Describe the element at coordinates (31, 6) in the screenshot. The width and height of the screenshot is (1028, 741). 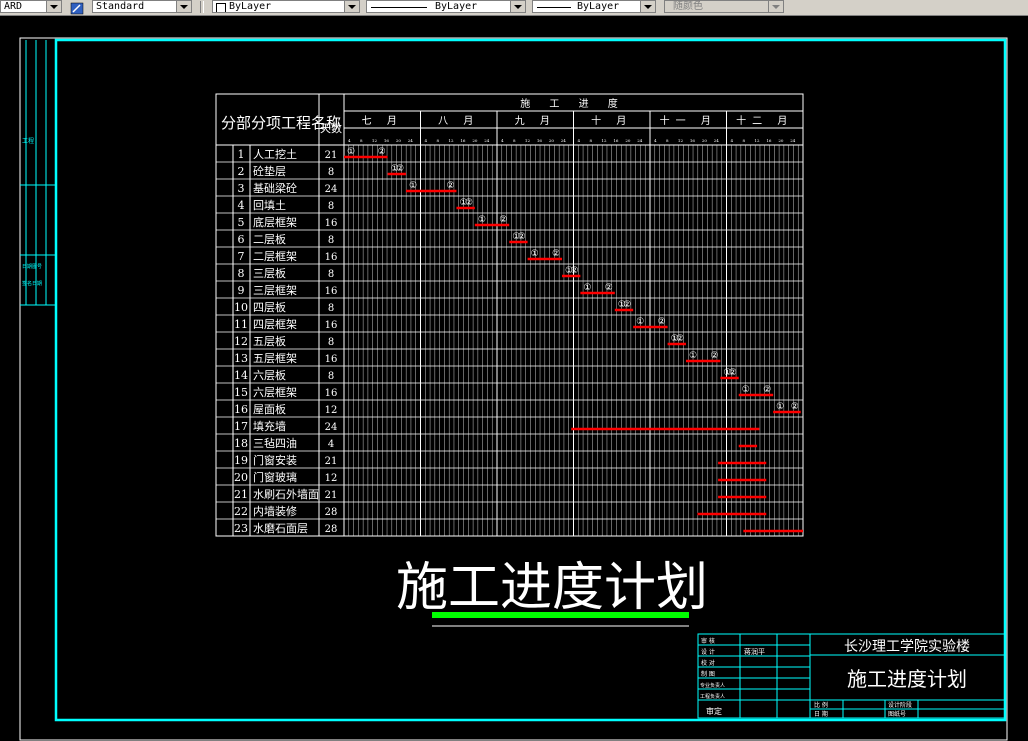
I see `dimension-style-combo: ARD` at that location.